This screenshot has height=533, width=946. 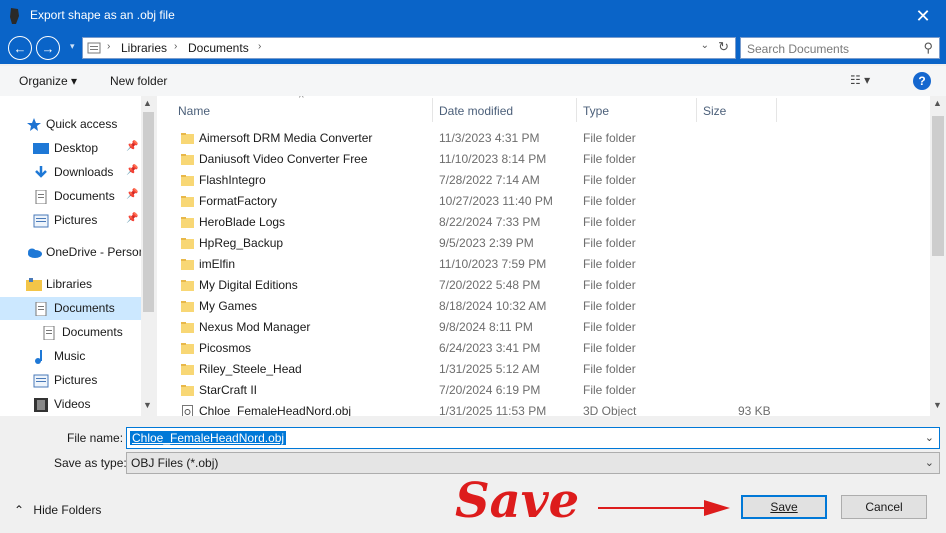 I want to click on close-button: ✕, so click(x=923, y=16).